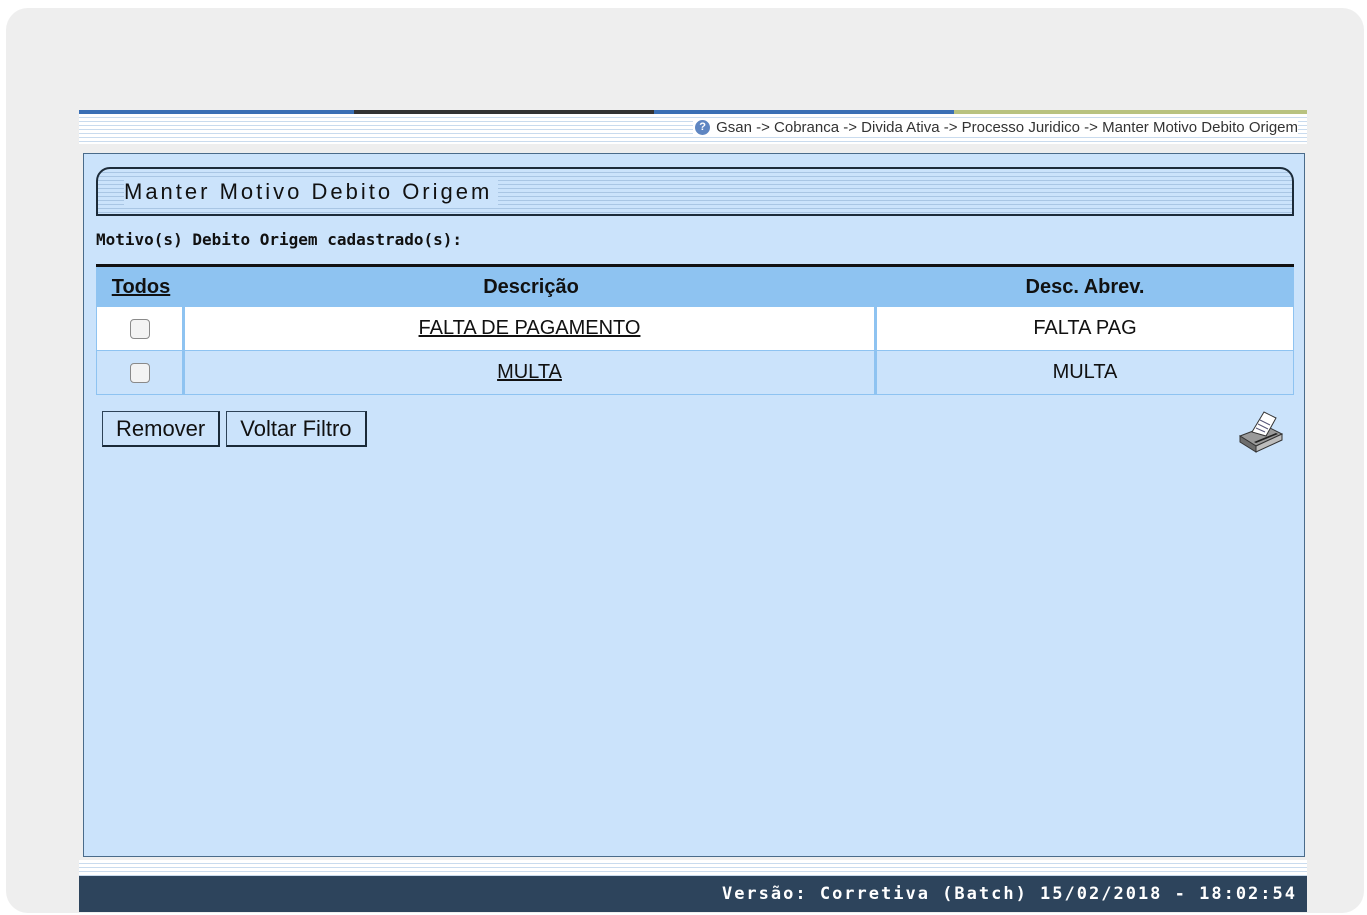  What do you see at coordinates (695, 287) in the screenshot?
I see `table-header: Todos Descrição Desc. Abrev.` at bounding box center [695, 287].